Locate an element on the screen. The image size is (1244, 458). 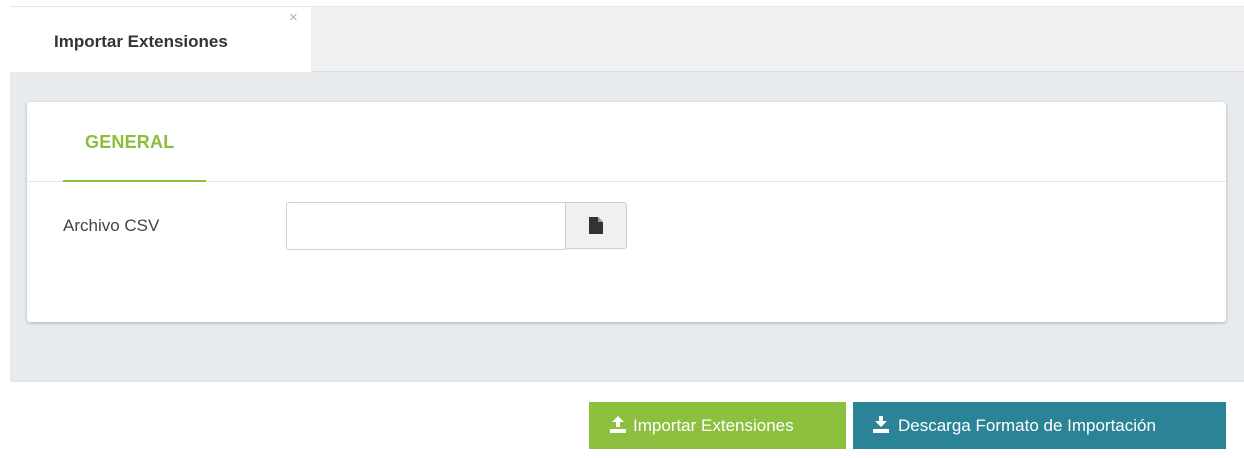
close-icon: × is located at coordinates (293, 18).